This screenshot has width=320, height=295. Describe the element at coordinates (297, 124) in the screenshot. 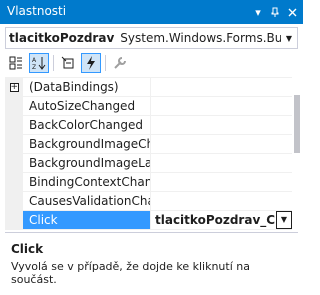

I see `scrollbar-thumb` at that location.